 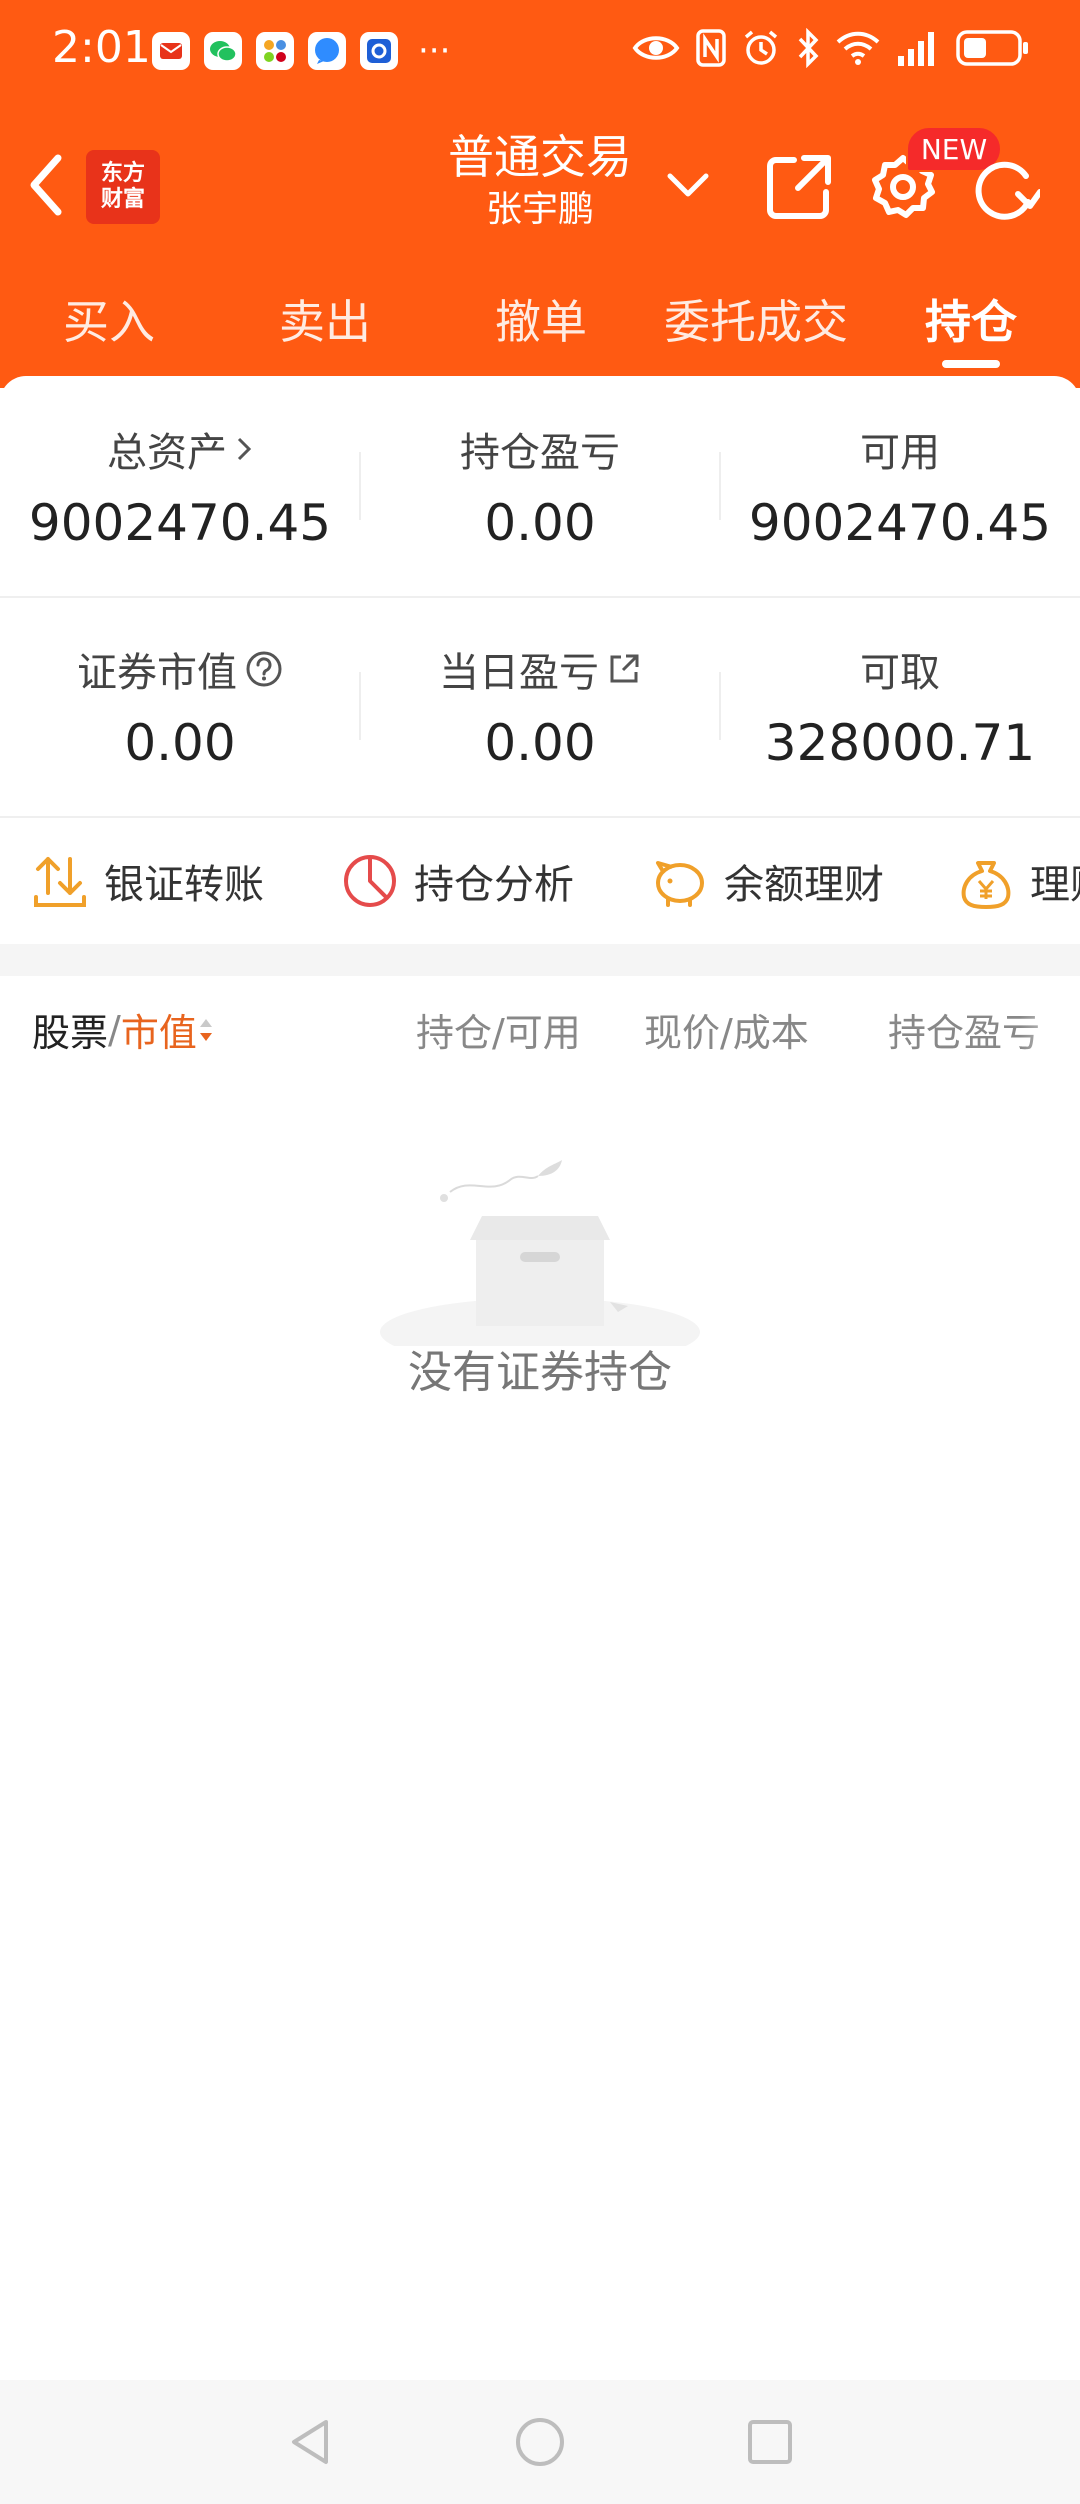 I want to click on system-icons, so click(x=831, y=48).